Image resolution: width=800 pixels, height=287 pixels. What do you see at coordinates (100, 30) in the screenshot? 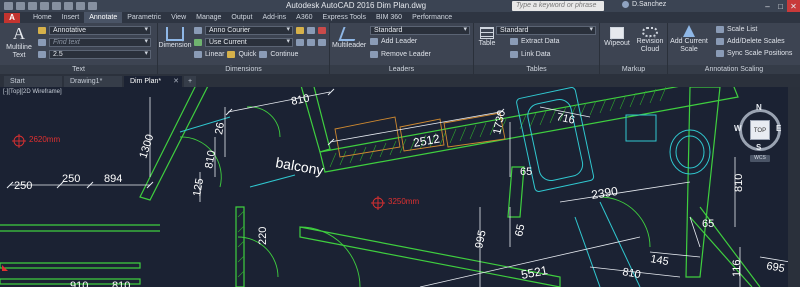
I see `text-style-select: Annotative` at bounding box center [100, 30].